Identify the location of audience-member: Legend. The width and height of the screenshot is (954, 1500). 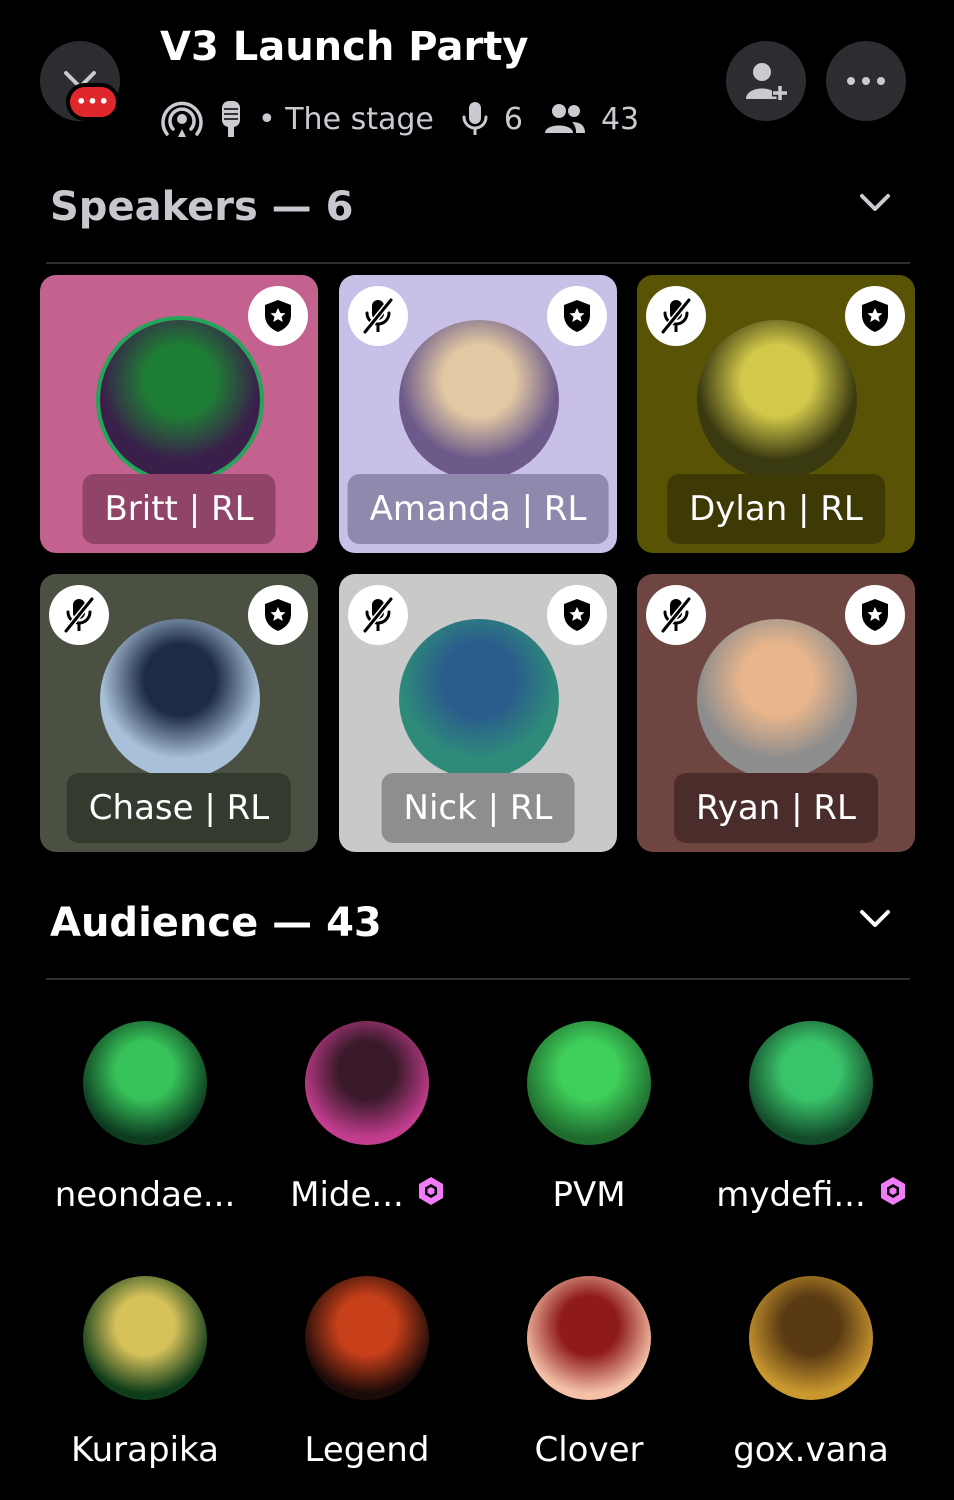
(367, 1373).